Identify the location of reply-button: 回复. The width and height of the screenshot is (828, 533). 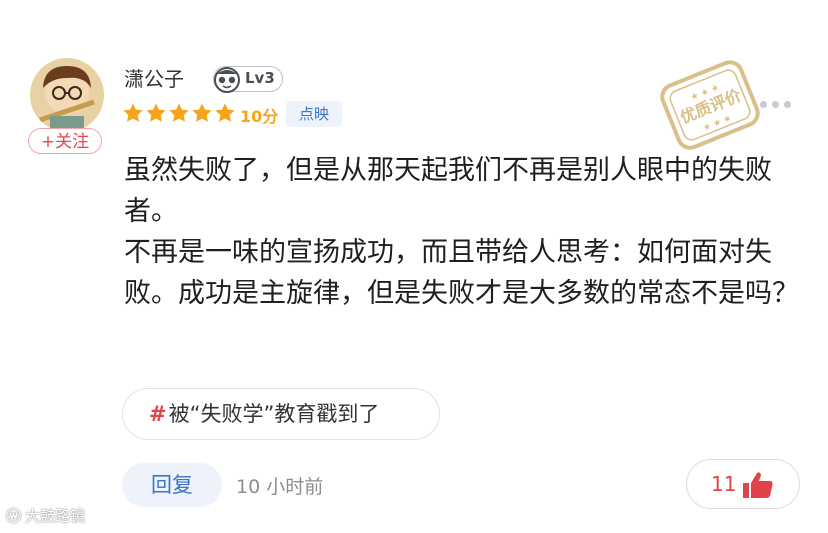
(172, 485).